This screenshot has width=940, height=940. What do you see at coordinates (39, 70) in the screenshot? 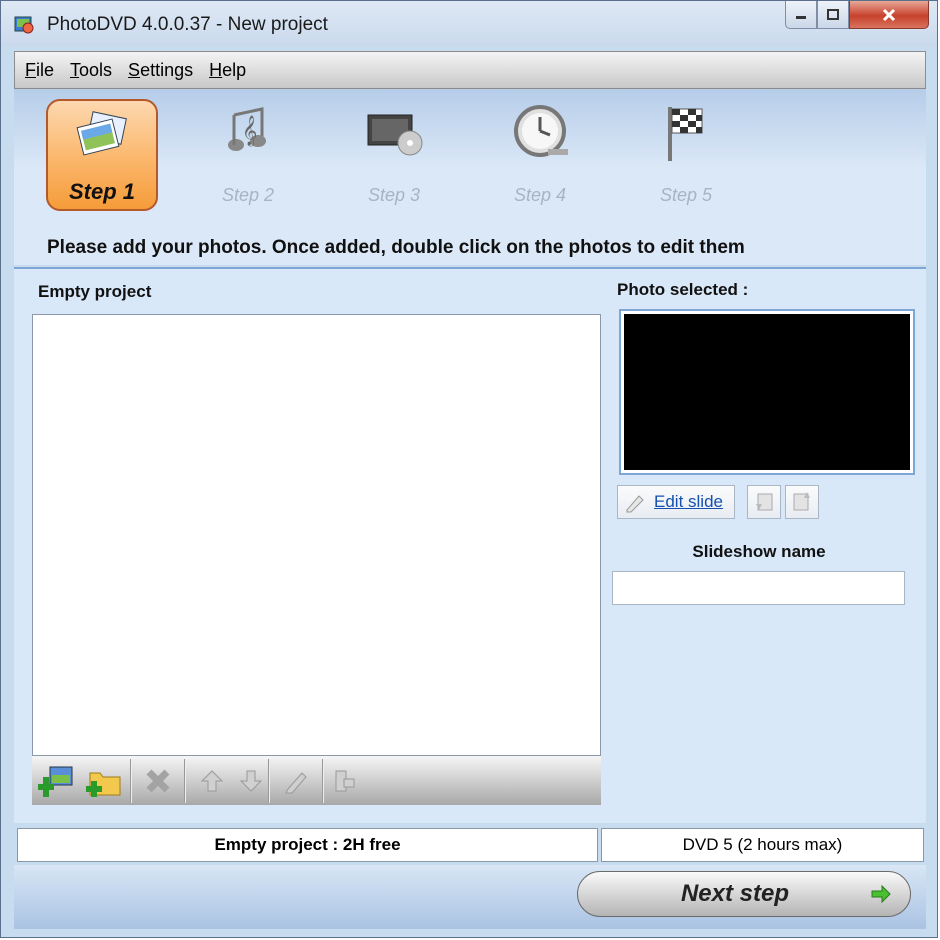
I see `menu-file: File` at bounding box center [39, 70].